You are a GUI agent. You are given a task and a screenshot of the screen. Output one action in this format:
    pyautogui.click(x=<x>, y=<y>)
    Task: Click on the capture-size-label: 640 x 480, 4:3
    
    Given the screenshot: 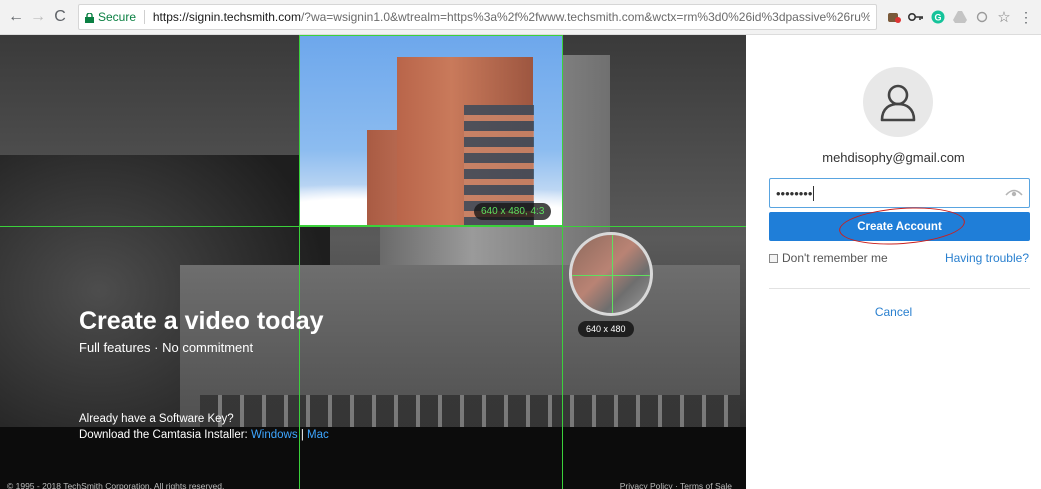 What is the action you would take?
    pyautogui.click(x=513, y=211)
    